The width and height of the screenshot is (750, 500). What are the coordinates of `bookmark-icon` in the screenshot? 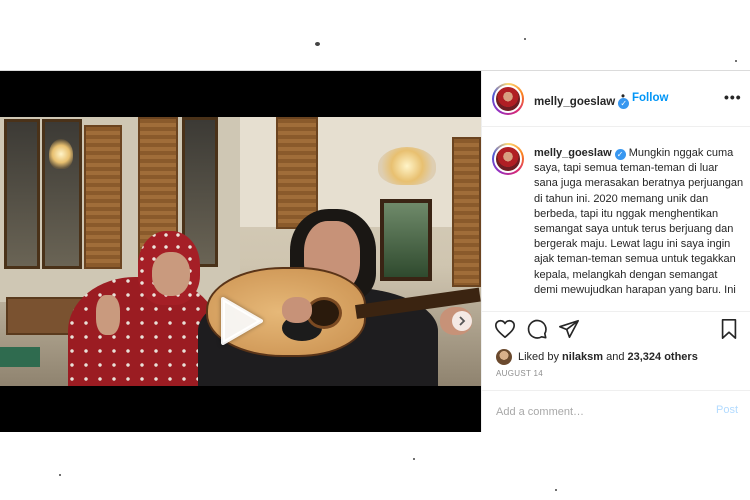 It's located at (729, 329).